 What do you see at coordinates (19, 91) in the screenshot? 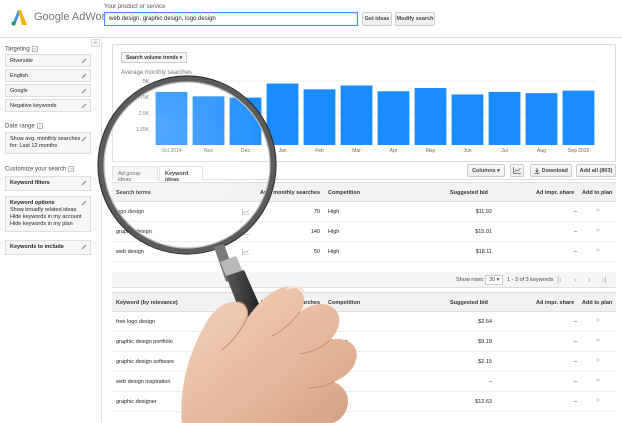
I see `targeting-network-label: Google` at bounding box center [19, 91].